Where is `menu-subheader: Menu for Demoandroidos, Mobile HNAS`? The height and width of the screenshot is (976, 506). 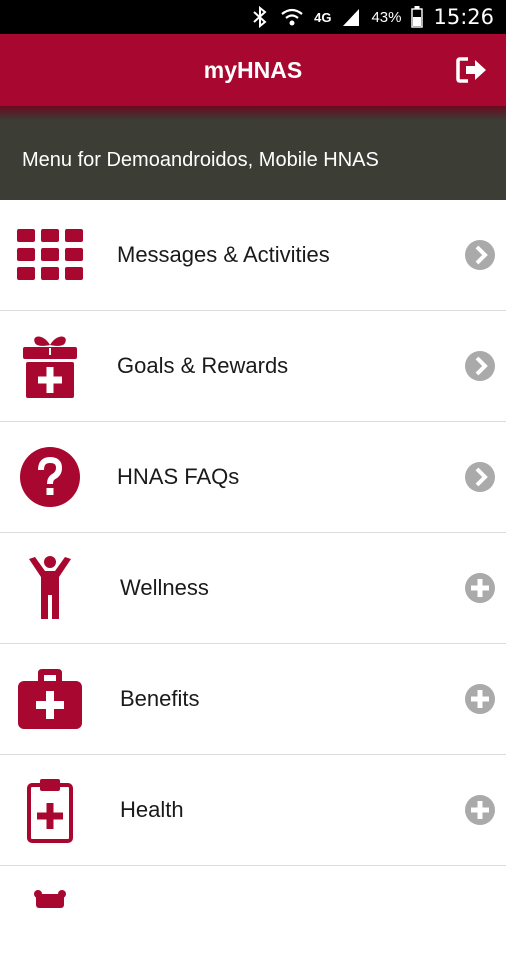 menu-subheader: Menu for Demoandroidos, Mobile HNAS is located at coordinates (253, 160).